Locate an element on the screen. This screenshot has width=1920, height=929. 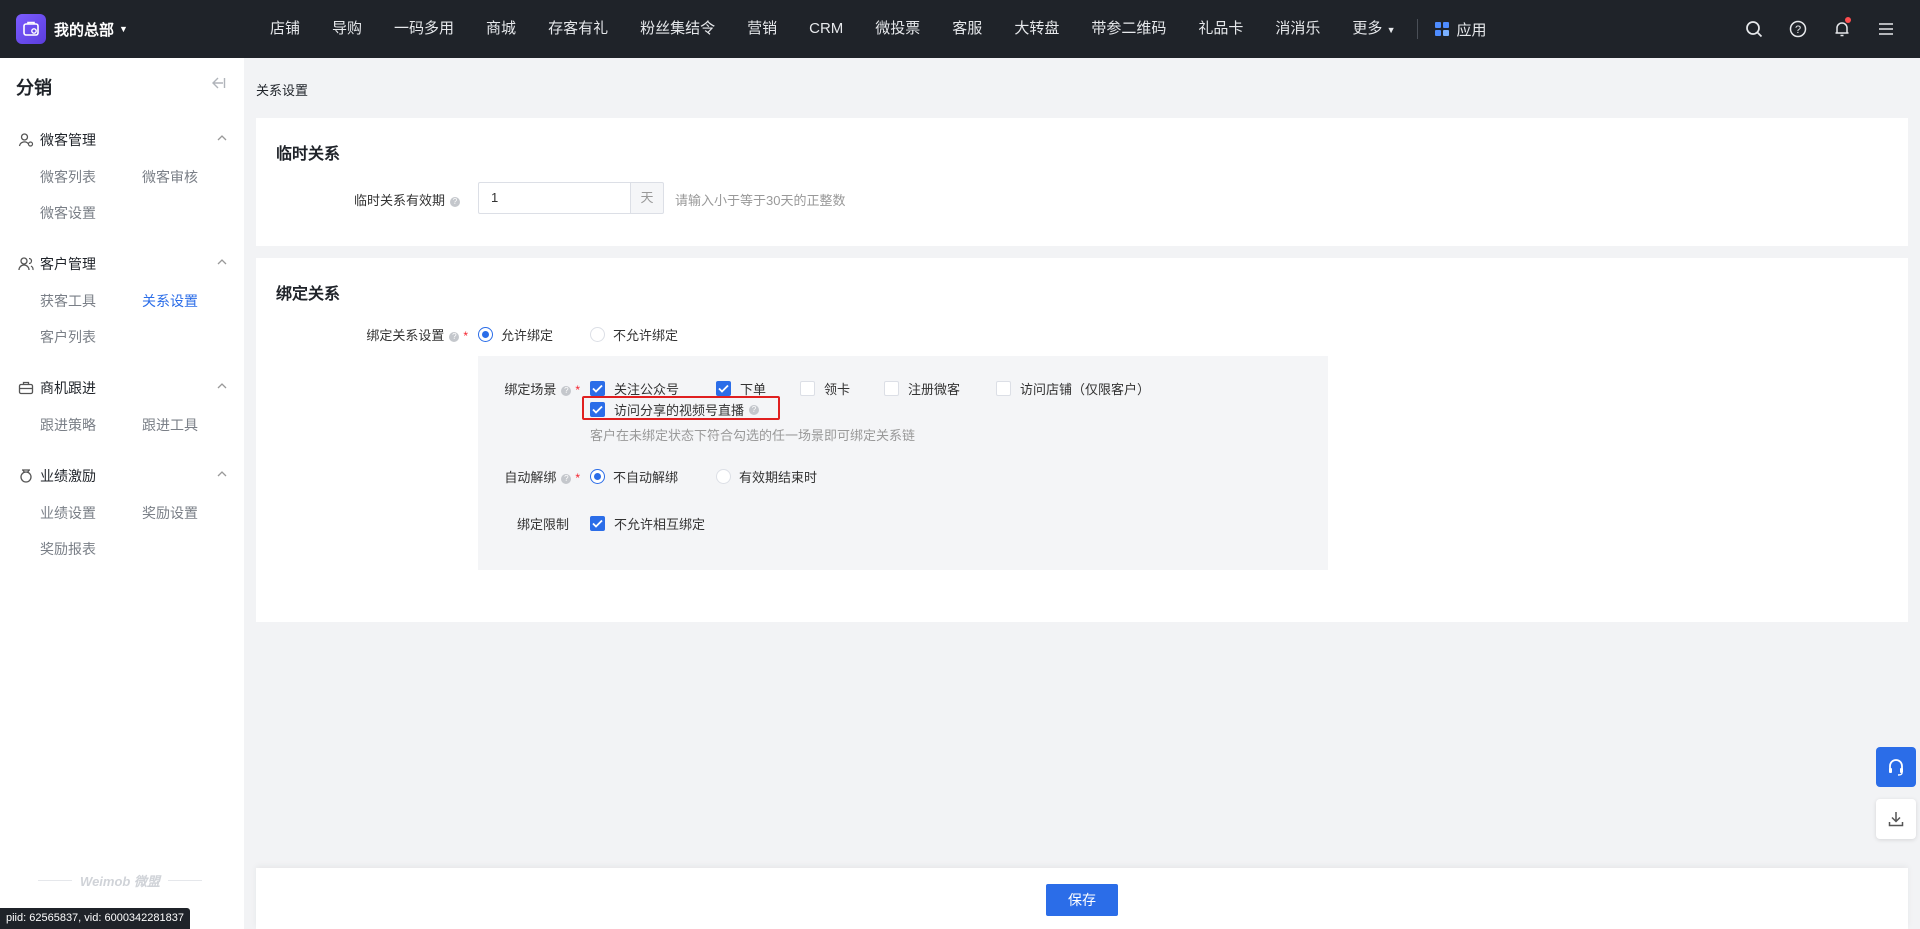
nav-item-wheel: 大转盘 is located at coordinates (1036, 29).